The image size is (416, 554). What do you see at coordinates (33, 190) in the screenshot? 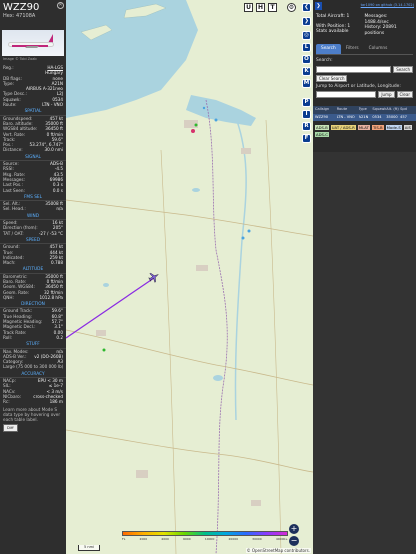
I see `detail-row: Last Seen: 0.0 s` at bounding box center [33, 190].